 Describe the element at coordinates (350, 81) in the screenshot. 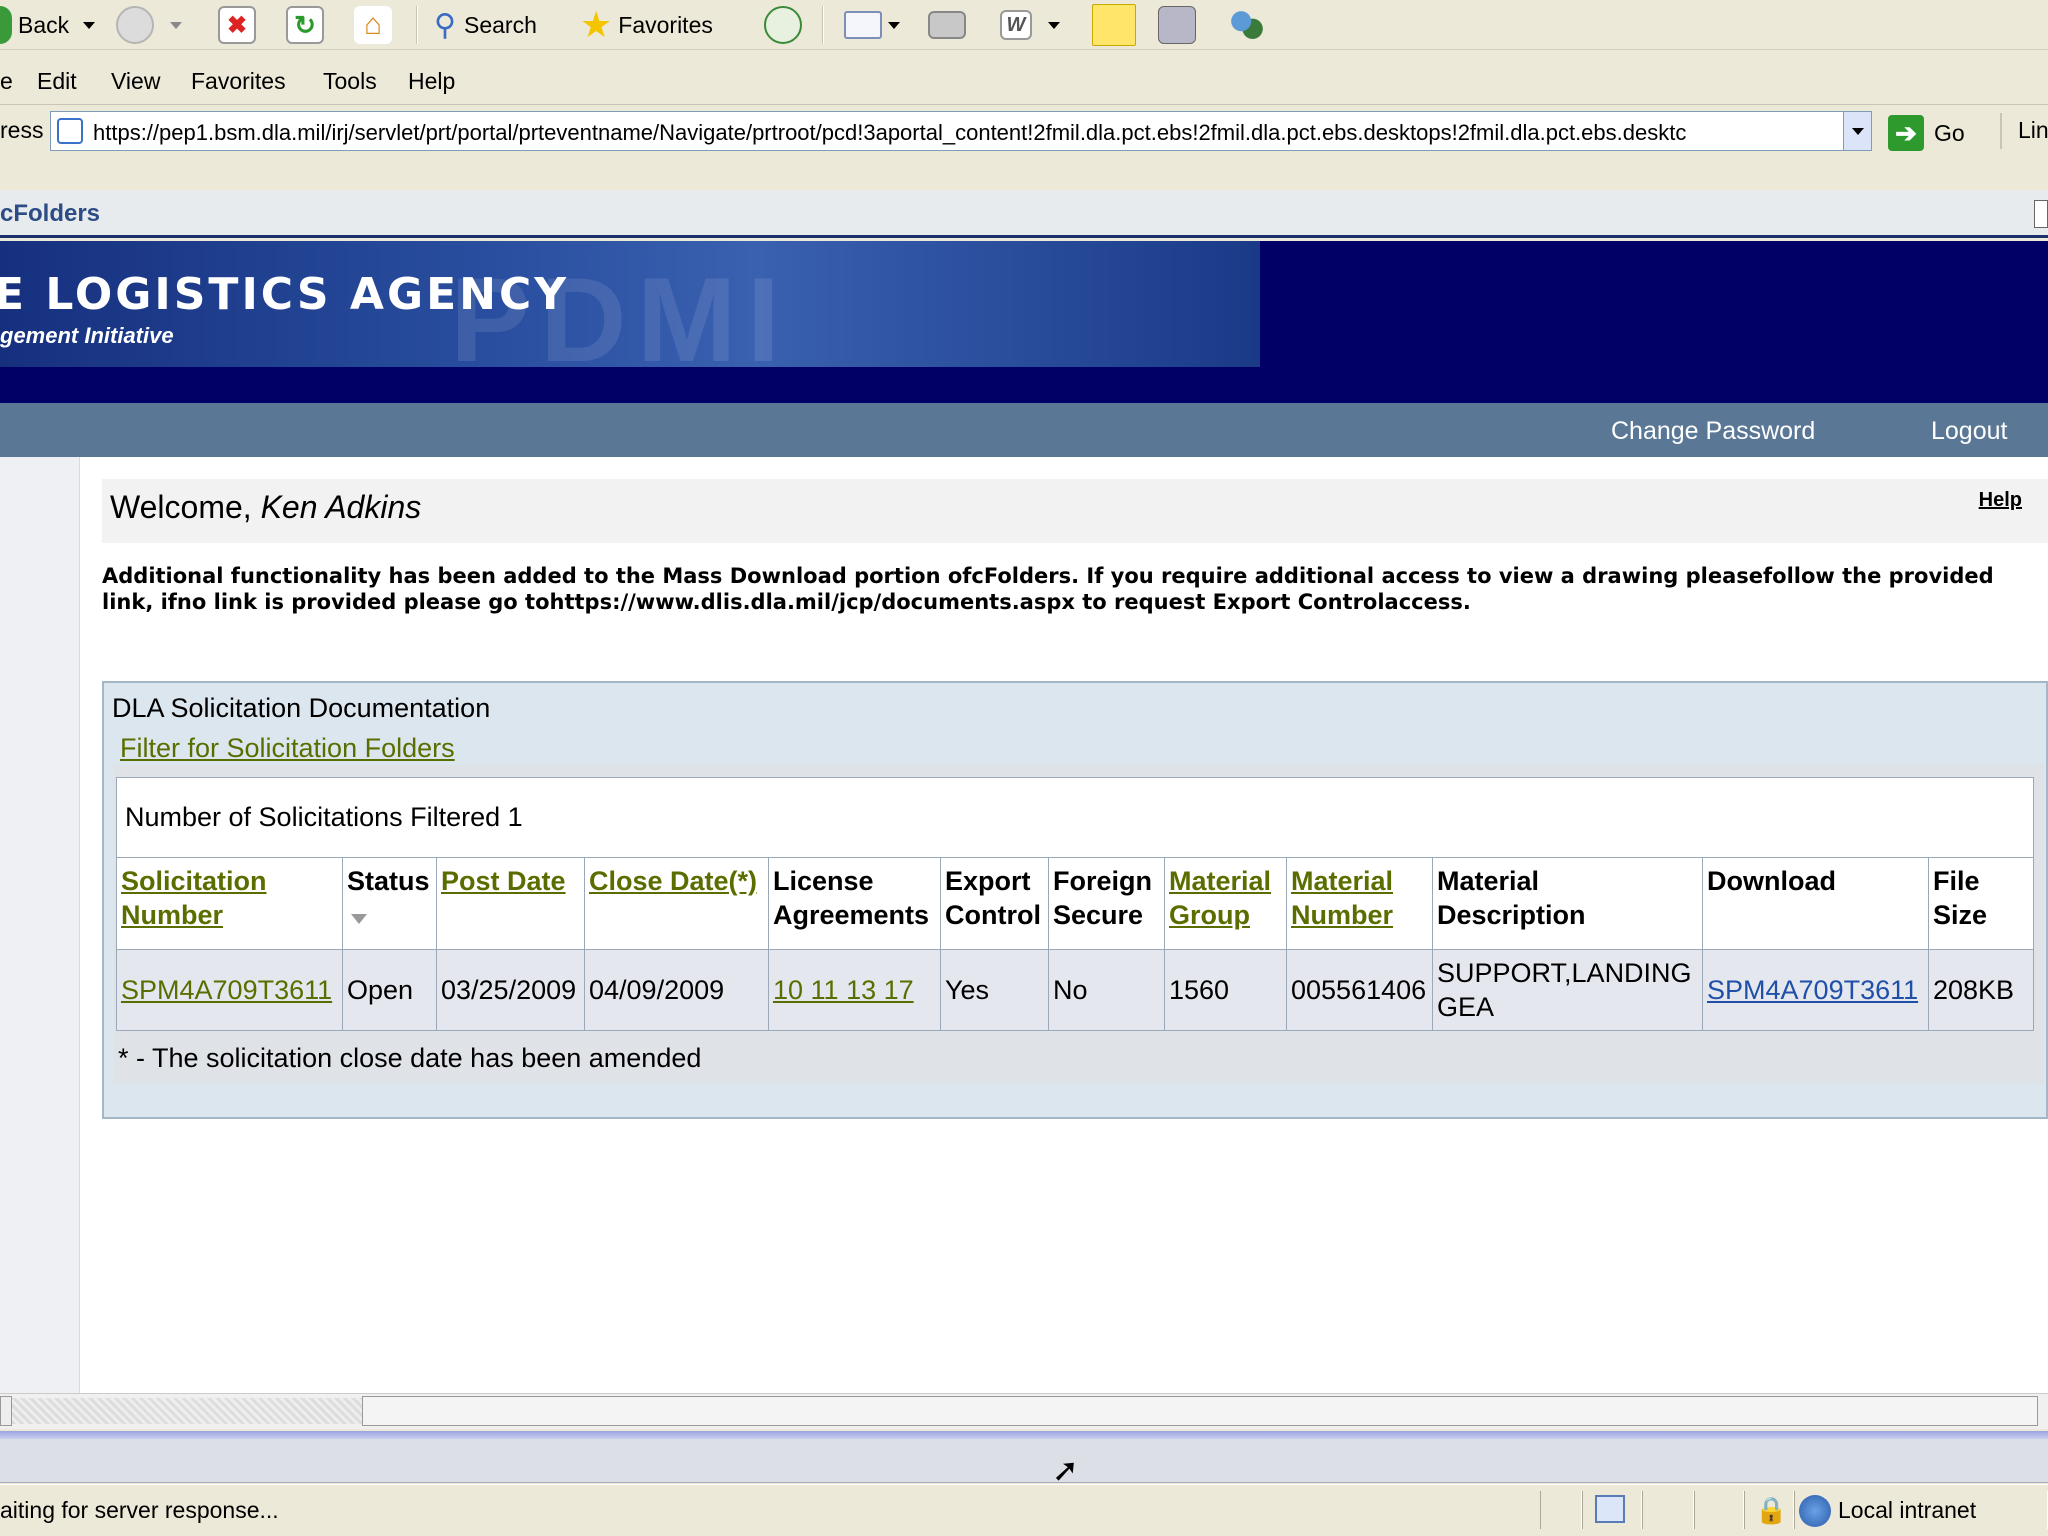

I see `menu-tools: Tools` at that location.